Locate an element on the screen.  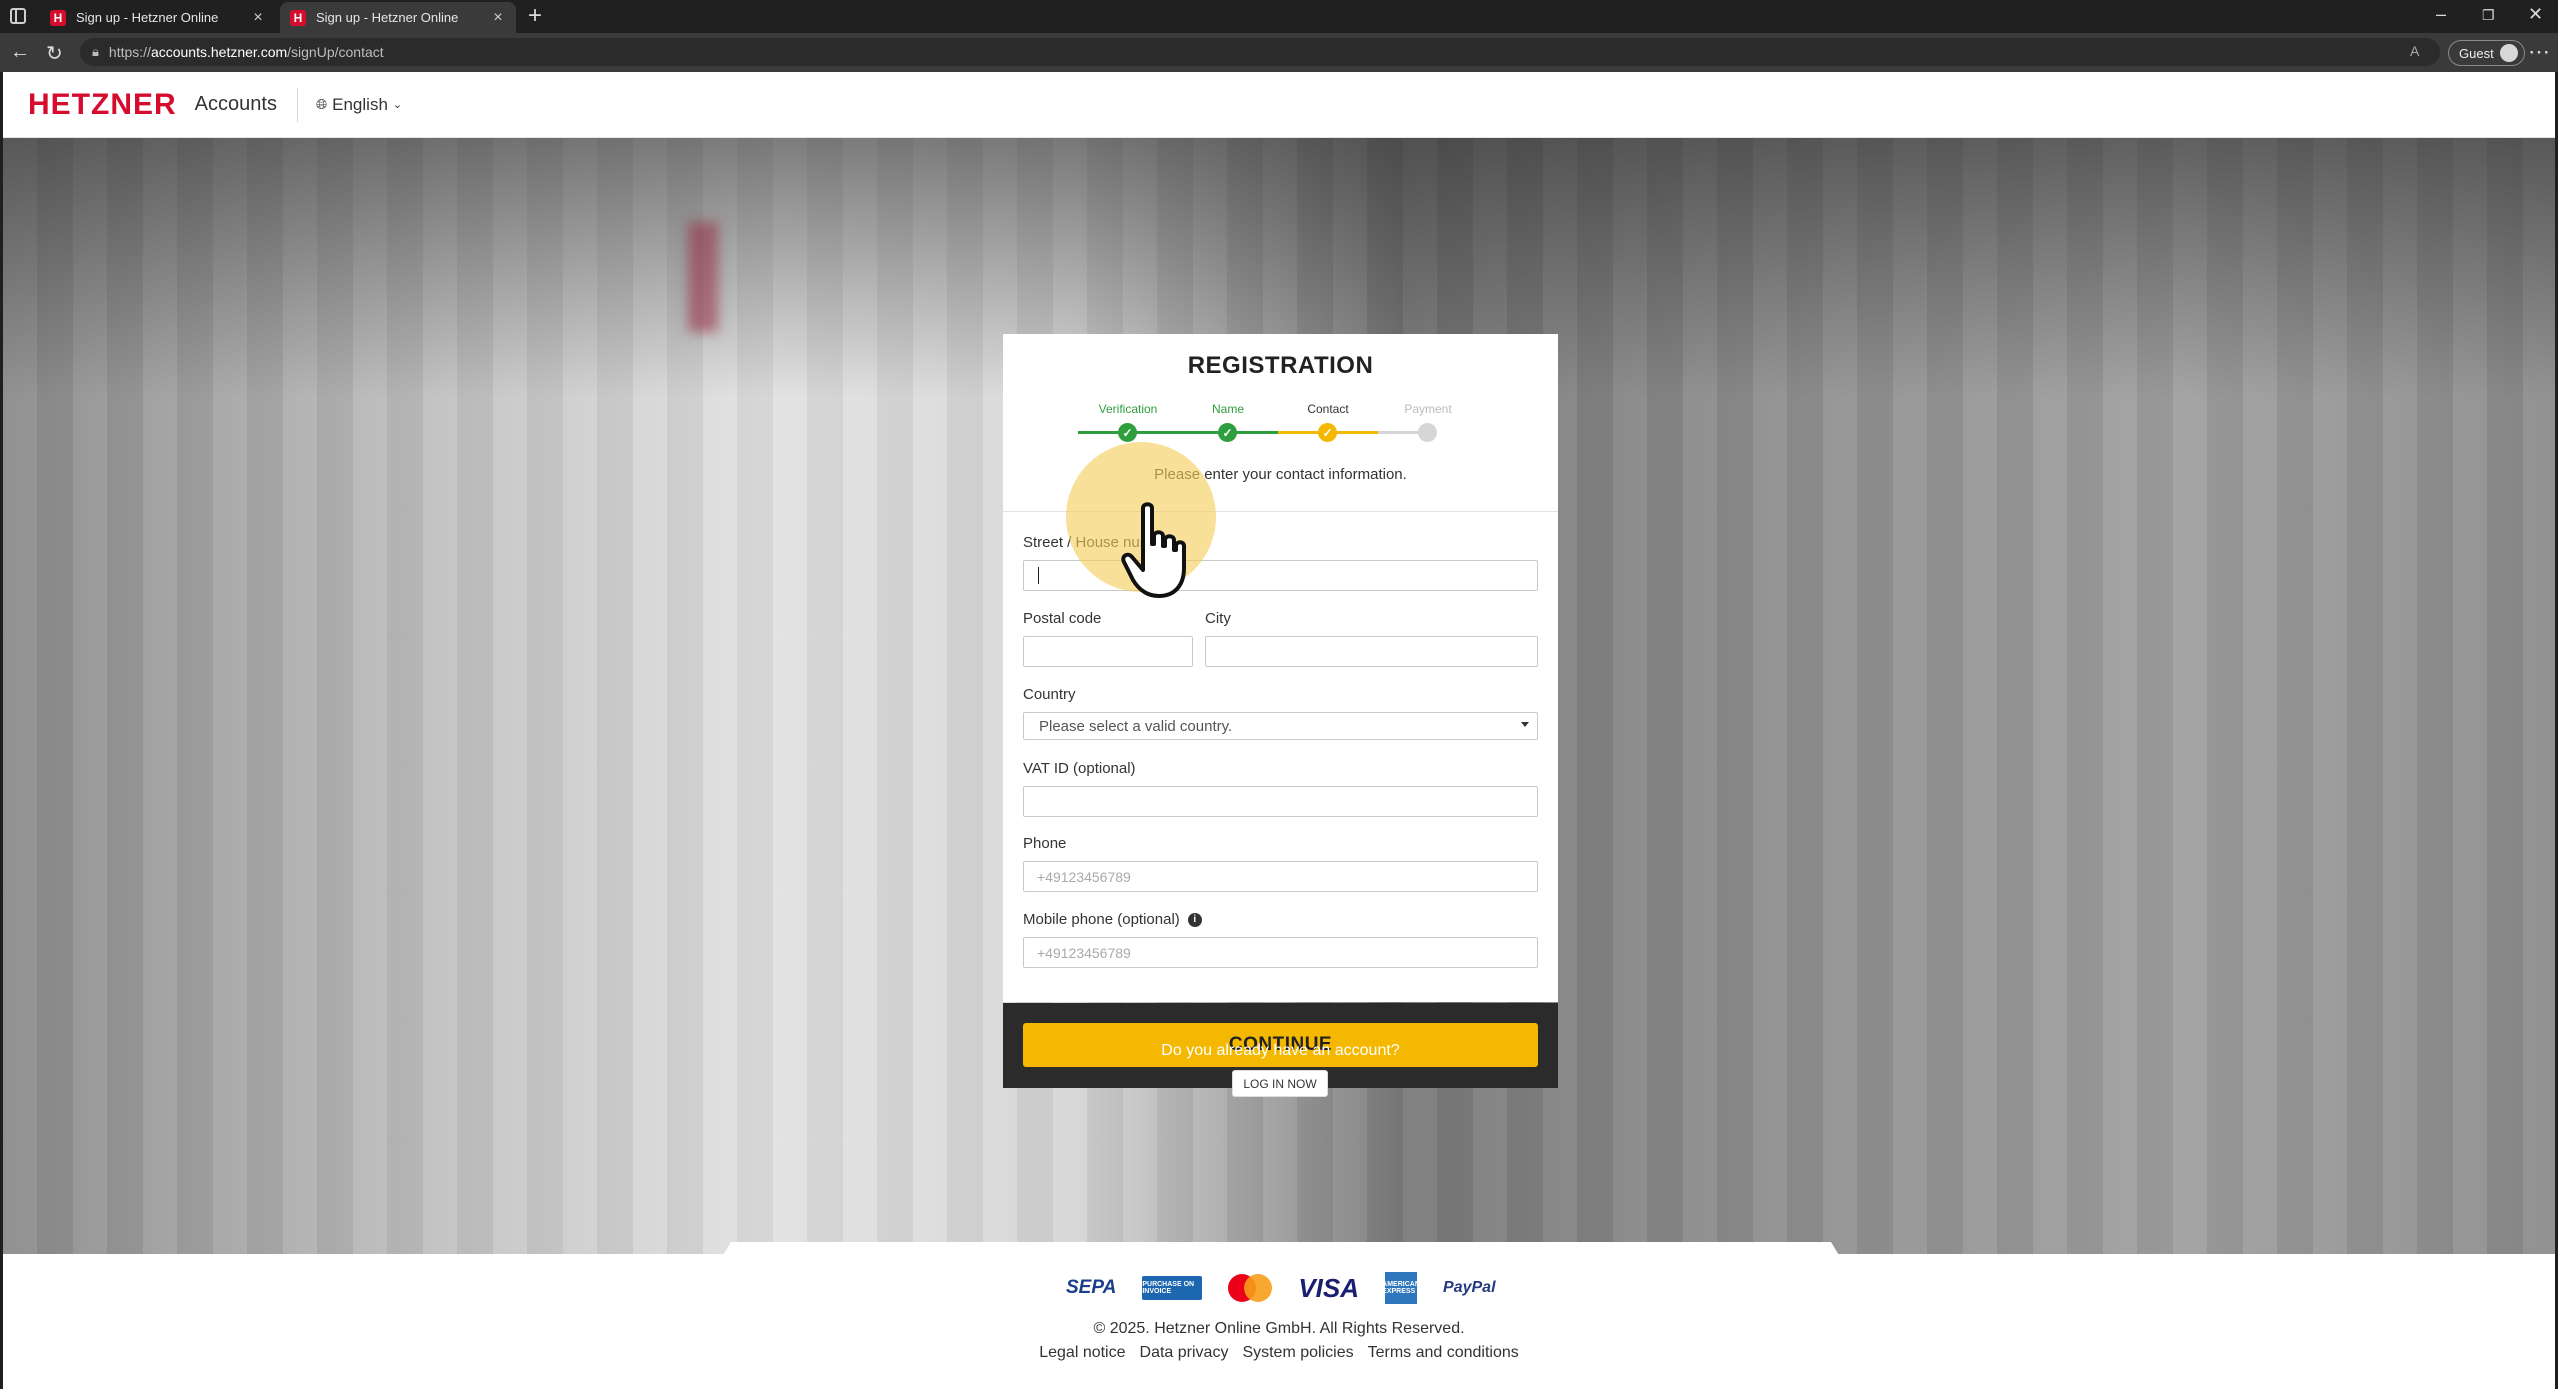
city-input is located at coordinates (1371, 651).